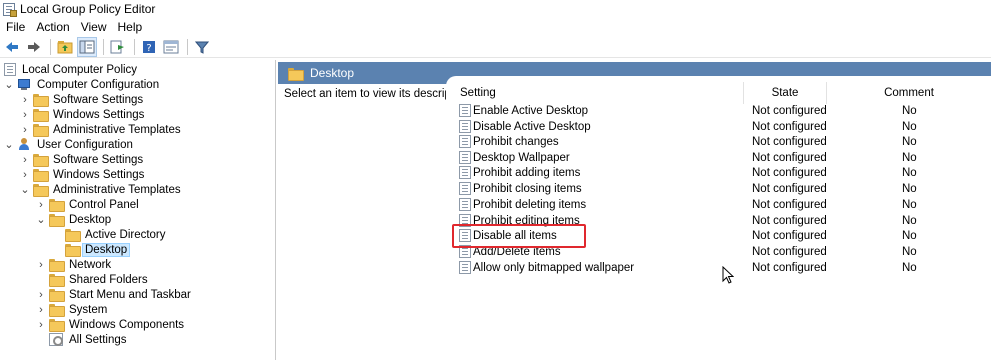  What do you see at coordinates (10, 69) in the screenshot?
I see `policy-icon` at bounding box center [10, 69].